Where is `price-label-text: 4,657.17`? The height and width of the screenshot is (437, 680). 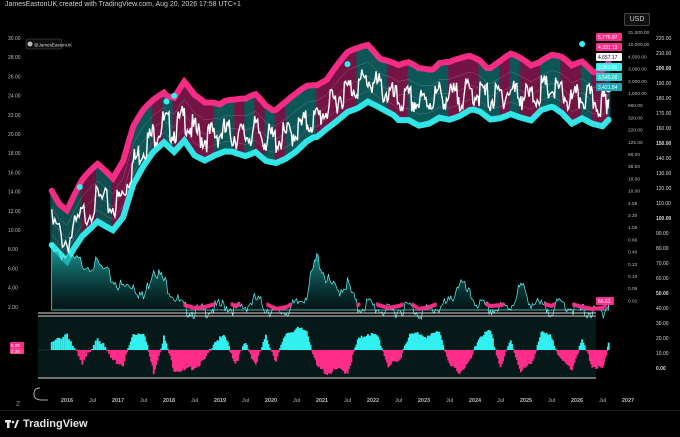 price-label-text: 4,657.17 is located at coordinates (608, 58).